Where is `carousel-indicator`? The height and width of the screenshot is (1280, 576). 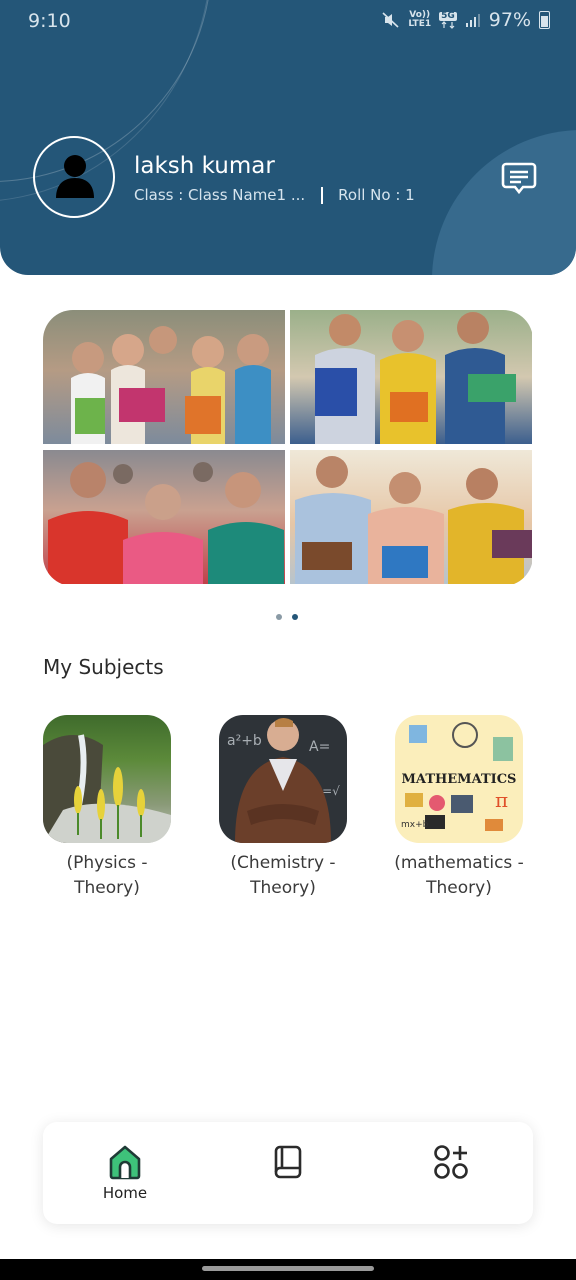 carousel-indicator is located at coordinates (287, 617).